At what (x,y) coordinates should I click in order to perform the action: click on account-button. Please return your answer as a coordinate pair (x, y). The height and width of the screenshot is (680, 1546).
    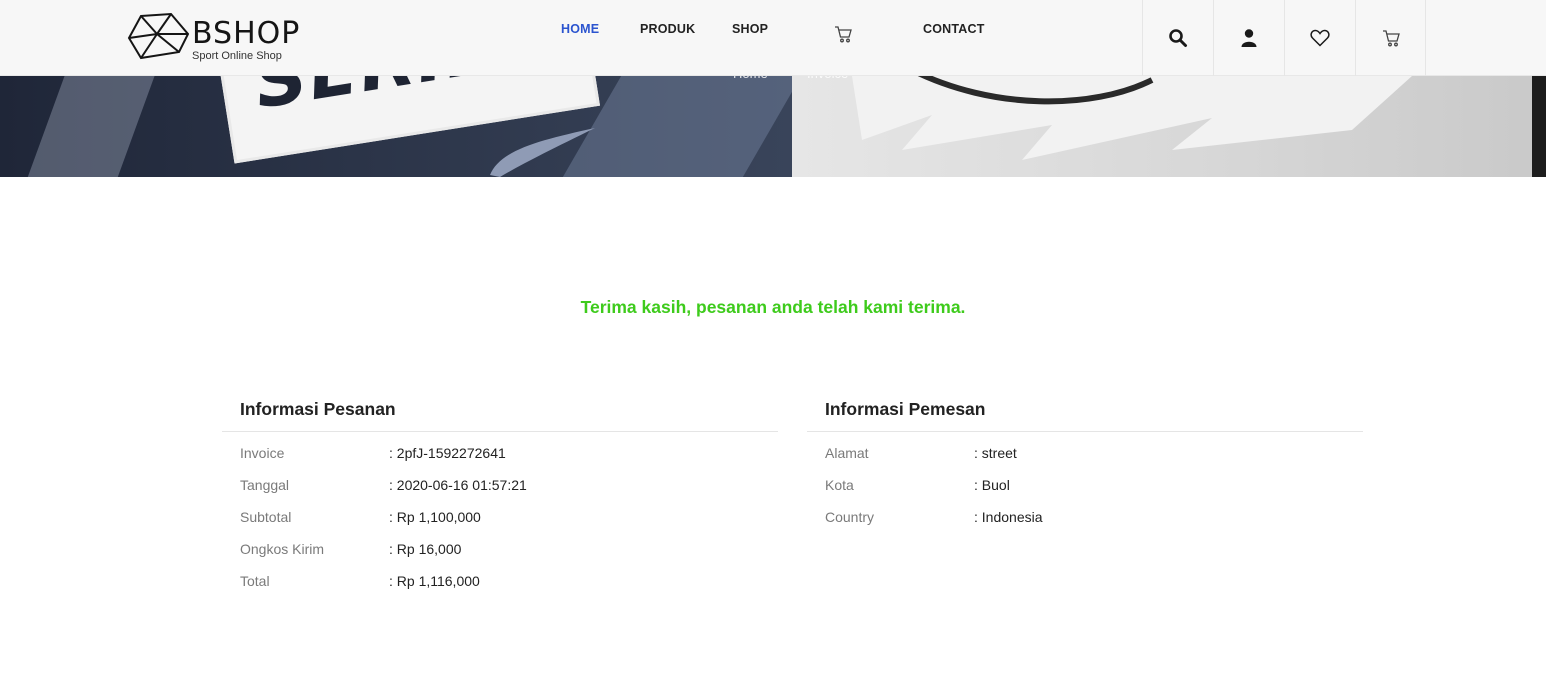
    Looking at the image, I should click on (1248, 38).